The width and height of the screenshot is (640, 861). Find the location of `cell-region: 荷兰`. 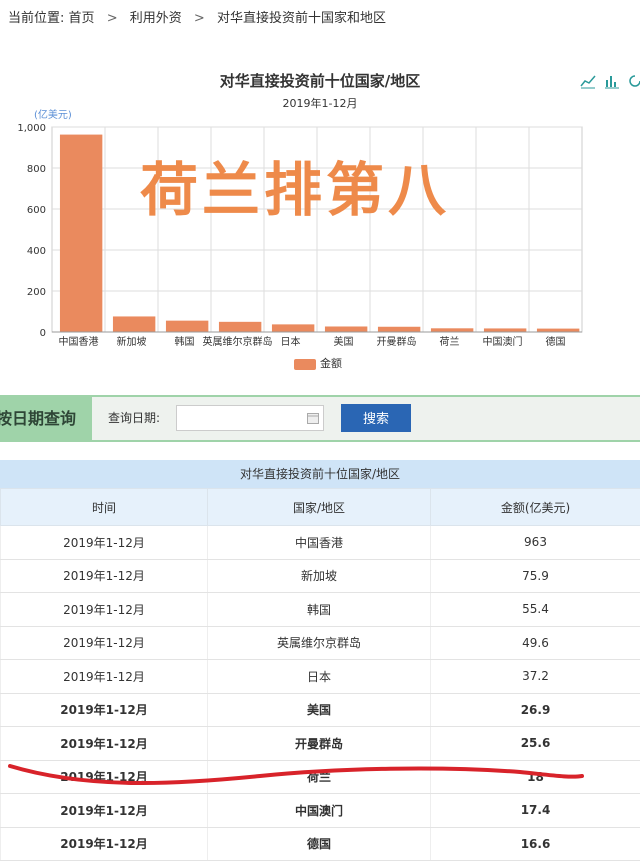

cell-region: 荷兰 is located at coordinates (319, 777).